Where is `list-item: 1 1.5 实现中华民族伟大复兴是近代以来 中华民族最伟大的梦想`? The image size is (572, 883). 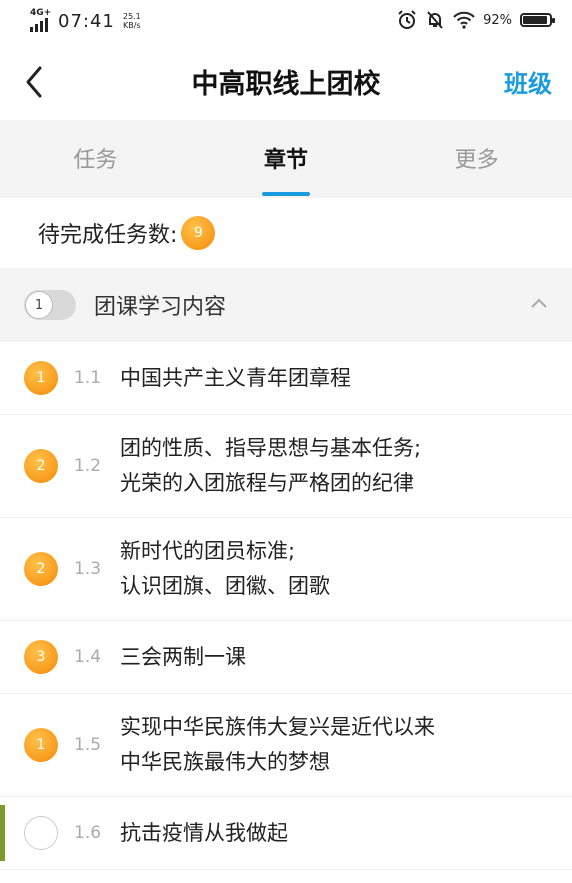 list-item: 1 1.5 实现中华民族伟大复兴是近代以来 中华民族最伟大的梦想 is located at coordinates (286, 745).